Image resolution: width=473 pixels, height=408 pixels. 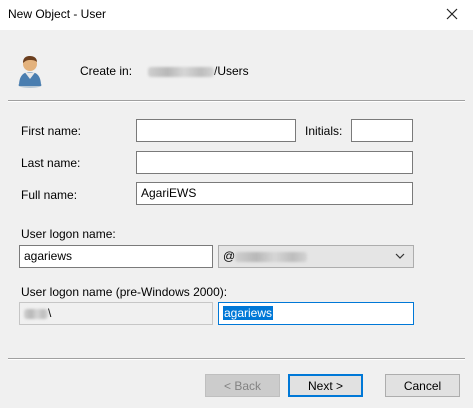 What do you see at coordinates (229, 256) in the screenshot?
I see `upn-suffix-prefix: @` at bounding box center [229, 256].